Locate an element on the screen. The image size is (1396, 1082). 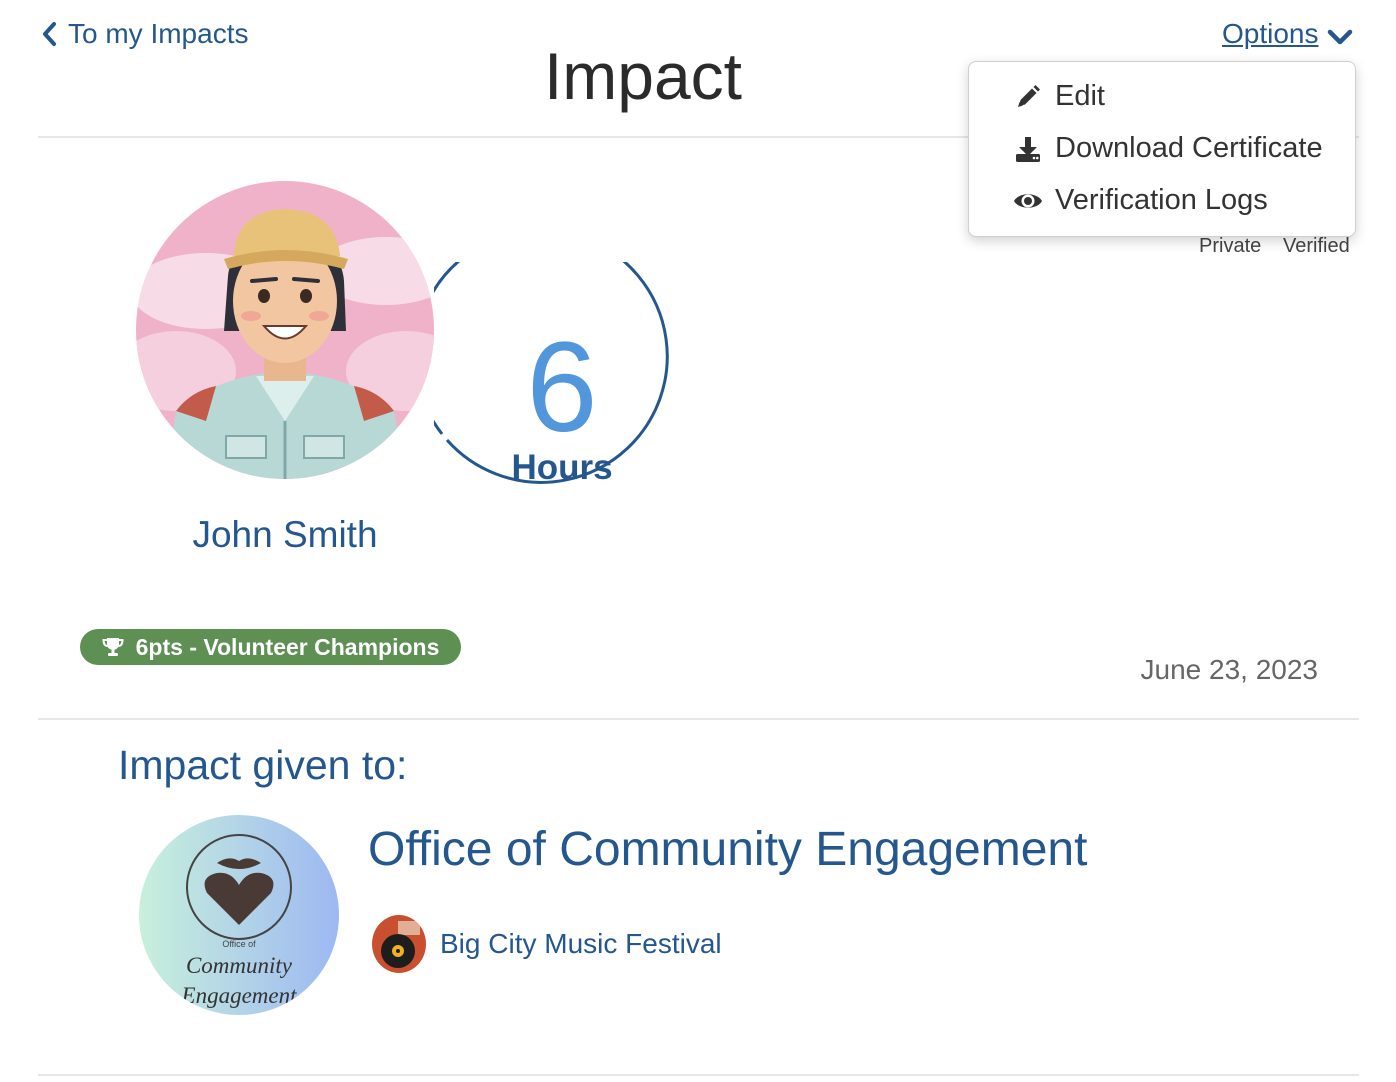
hours-label: Hours is located at coordinates (562, 467).